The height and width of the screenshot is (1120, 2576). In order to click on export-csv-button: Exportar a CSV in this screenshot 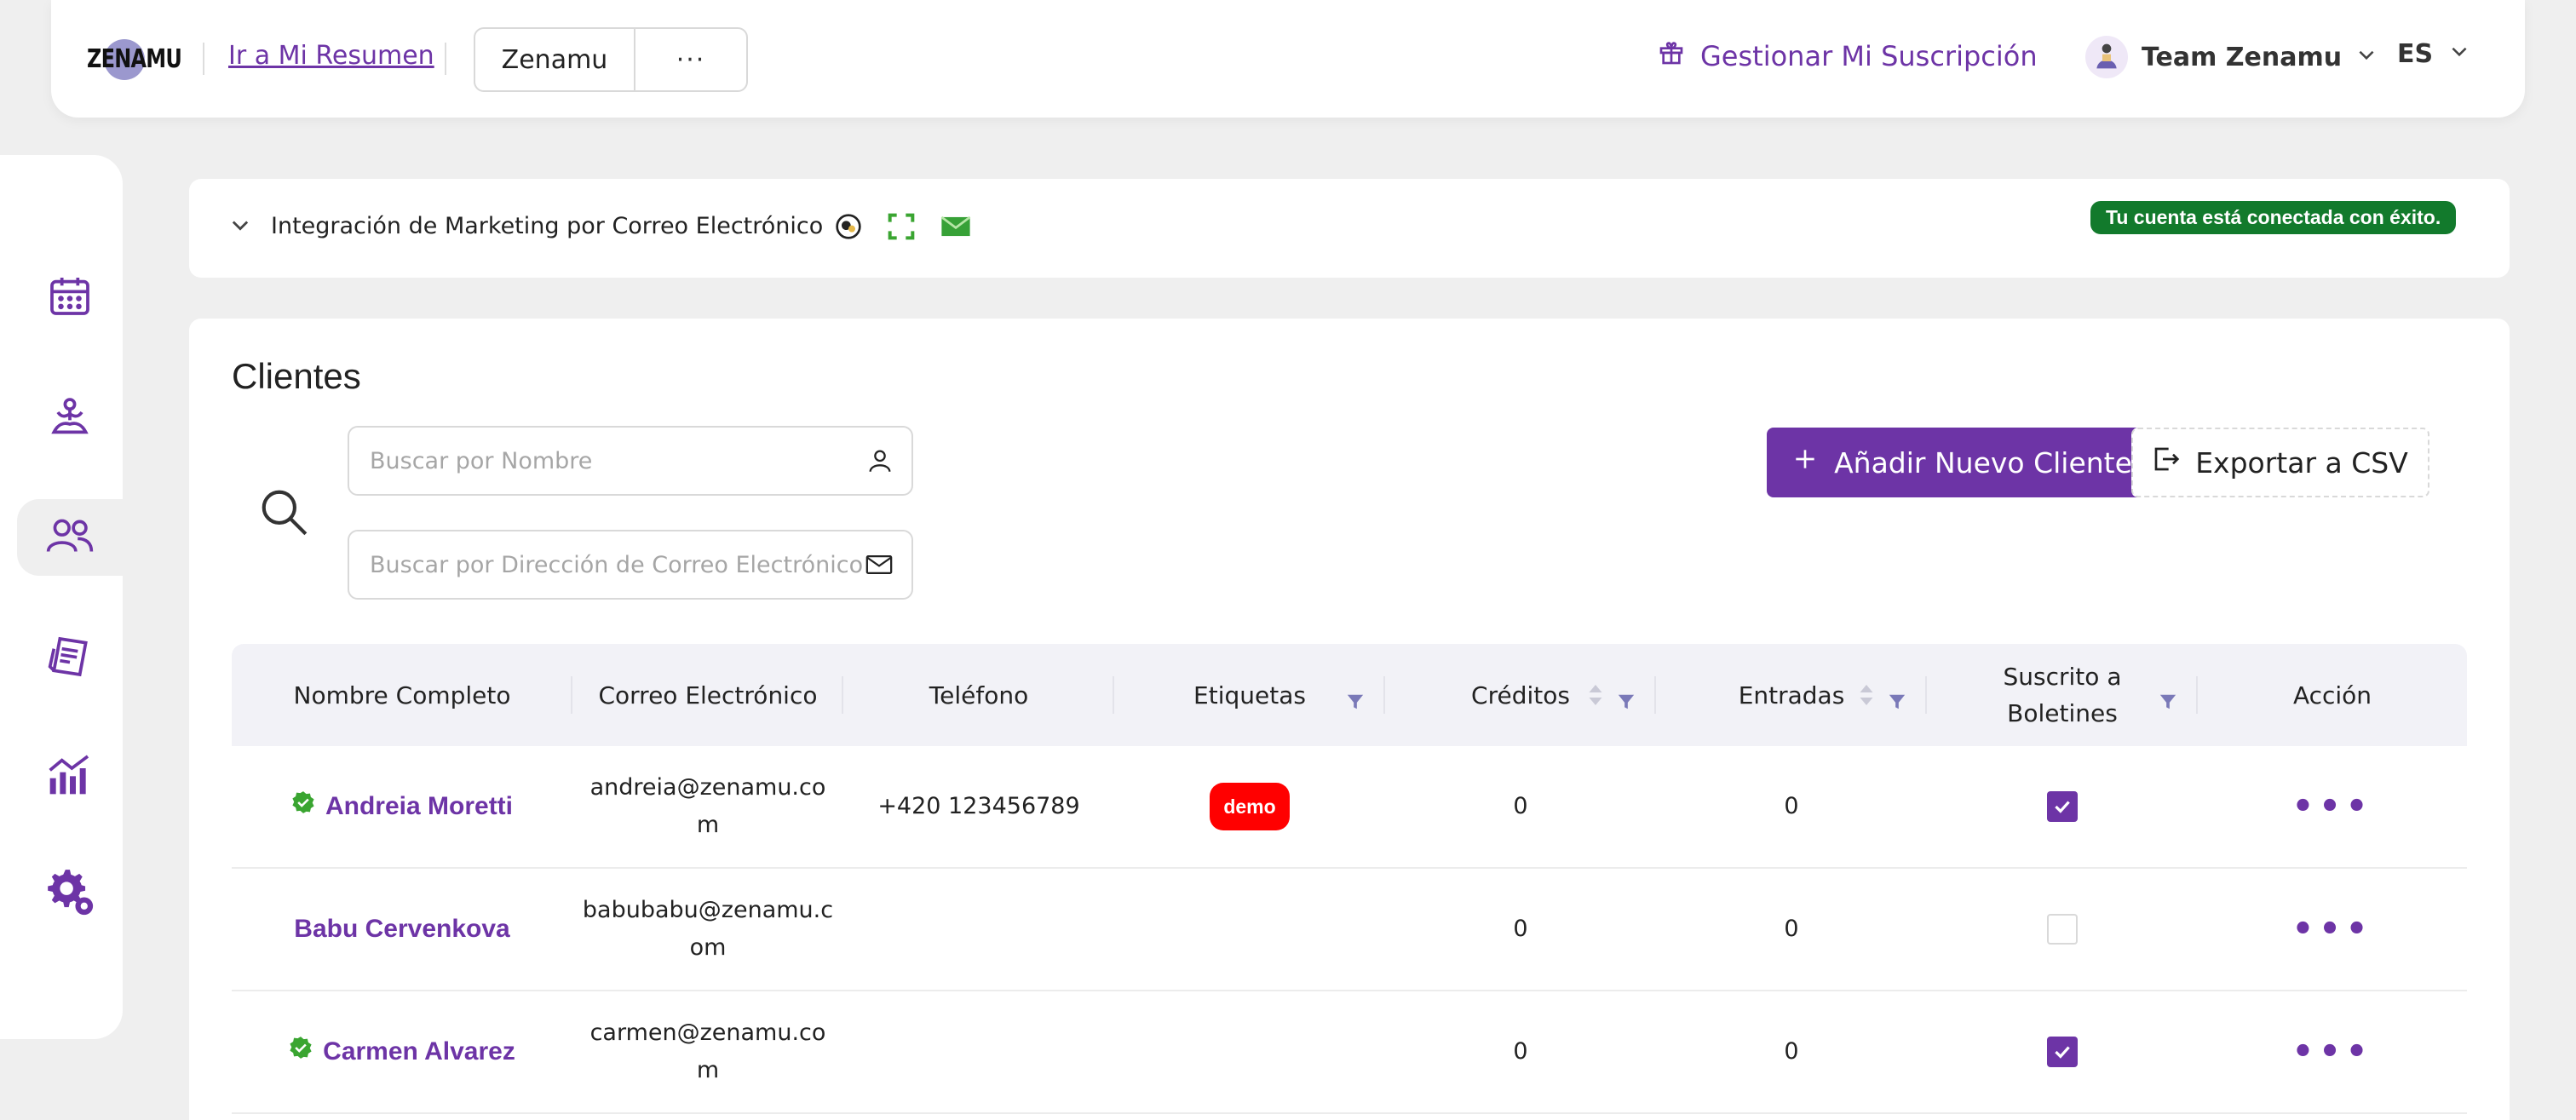, I will do `click(2280, 462)`.